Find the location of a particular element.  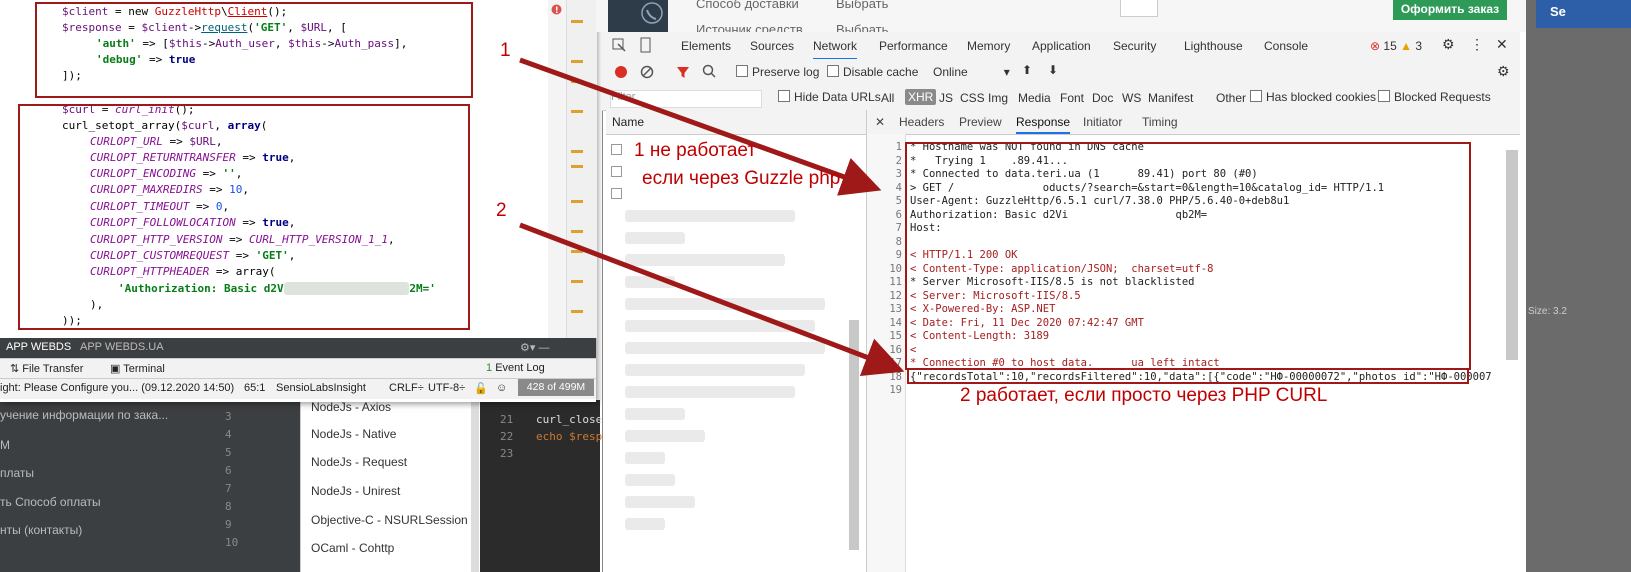

annotation-curl-works: 2 работает, если просто через PHP CURL is located at coordinates (1144, 395).